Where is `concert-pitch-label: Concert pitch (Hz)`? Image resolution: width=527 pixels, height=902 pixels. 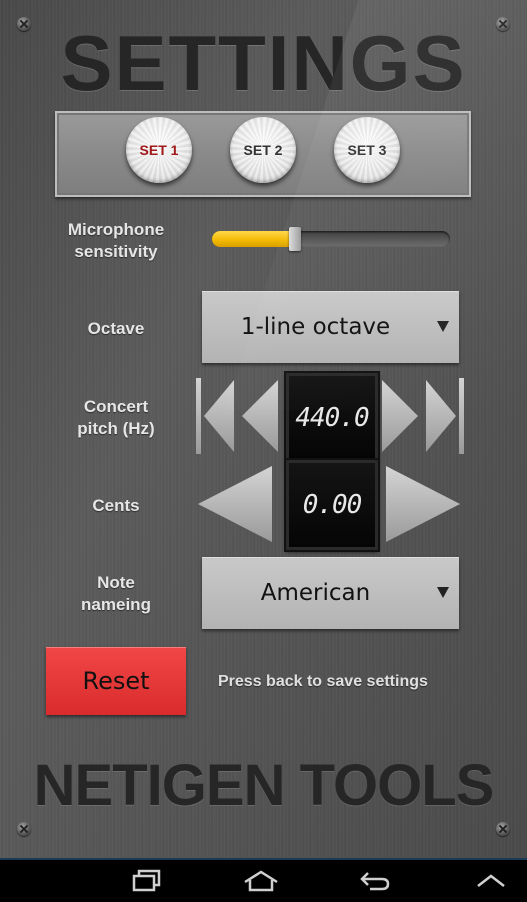
concert-pitch-label: Concert pitch (Hz) is located at coordinates (116, 418).